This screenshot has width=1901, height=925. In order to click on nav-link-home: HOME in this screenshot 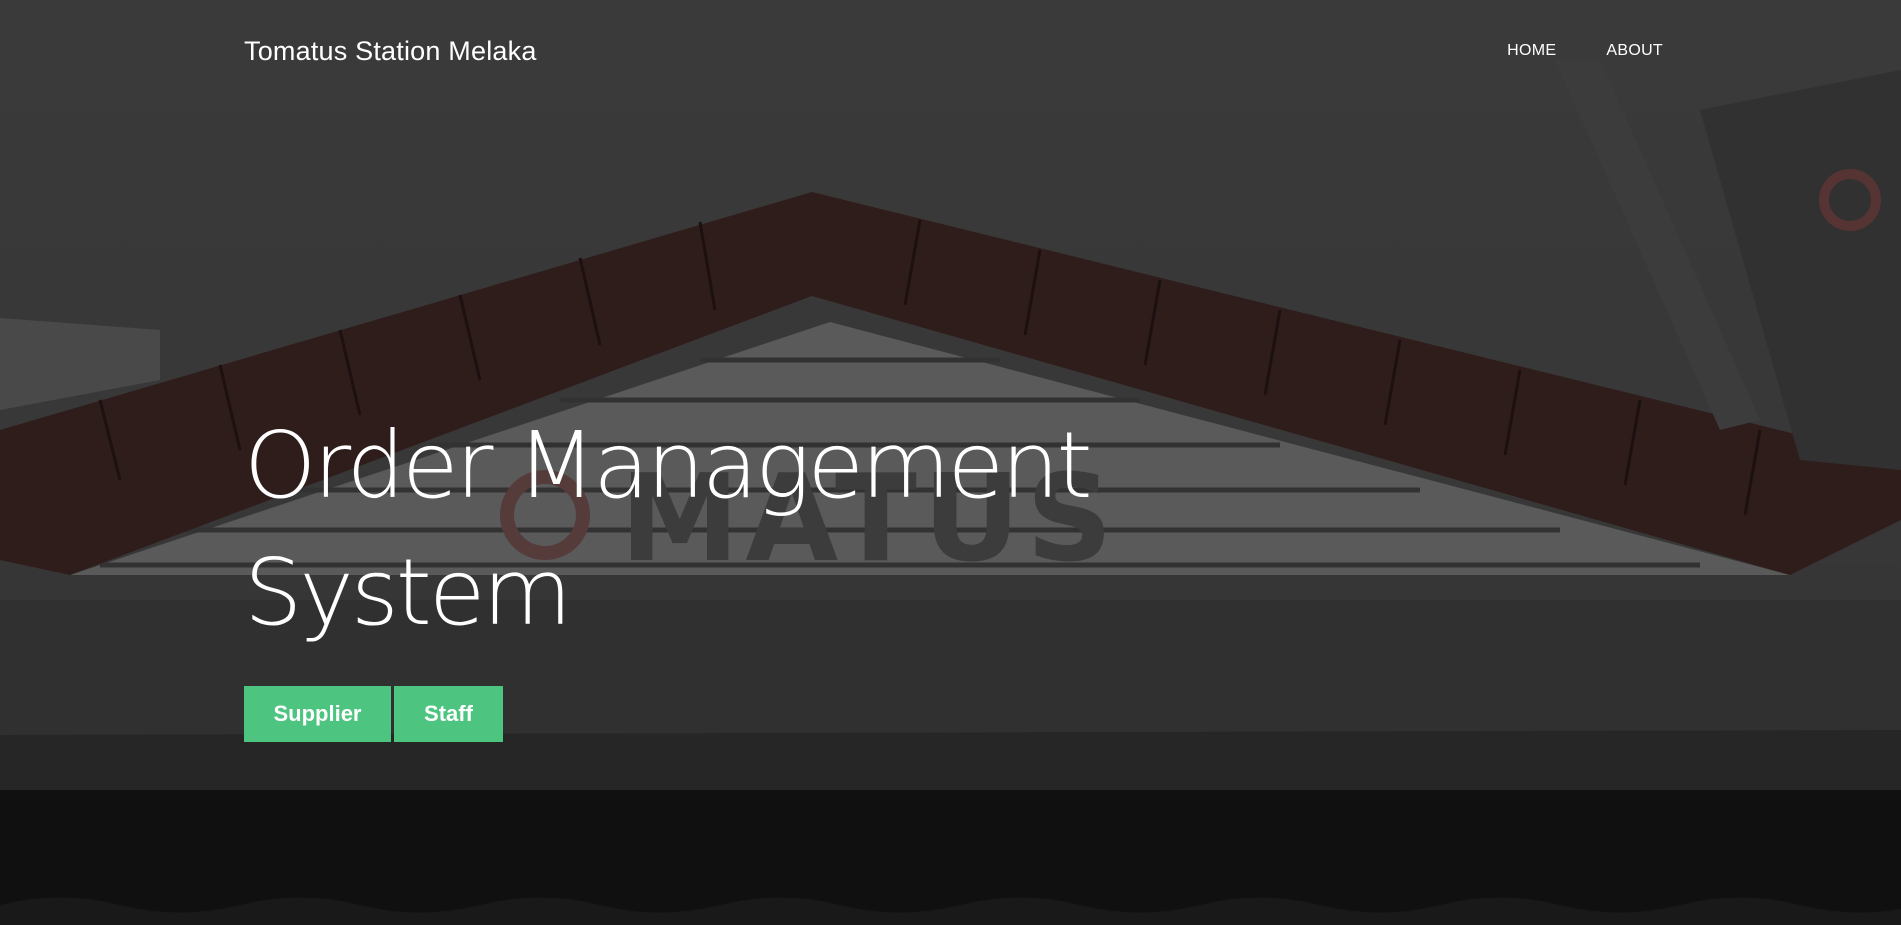, I will do `click(1531, 51)`.